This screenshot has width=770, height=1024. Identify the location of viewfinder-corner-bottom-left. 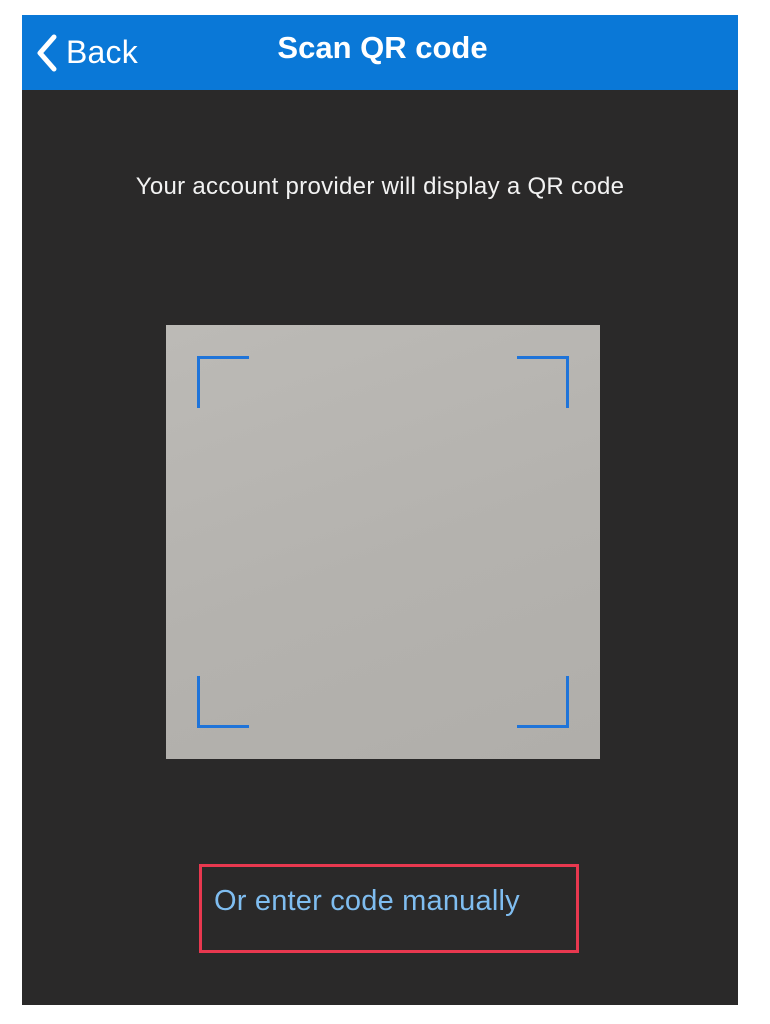
(223, 702).